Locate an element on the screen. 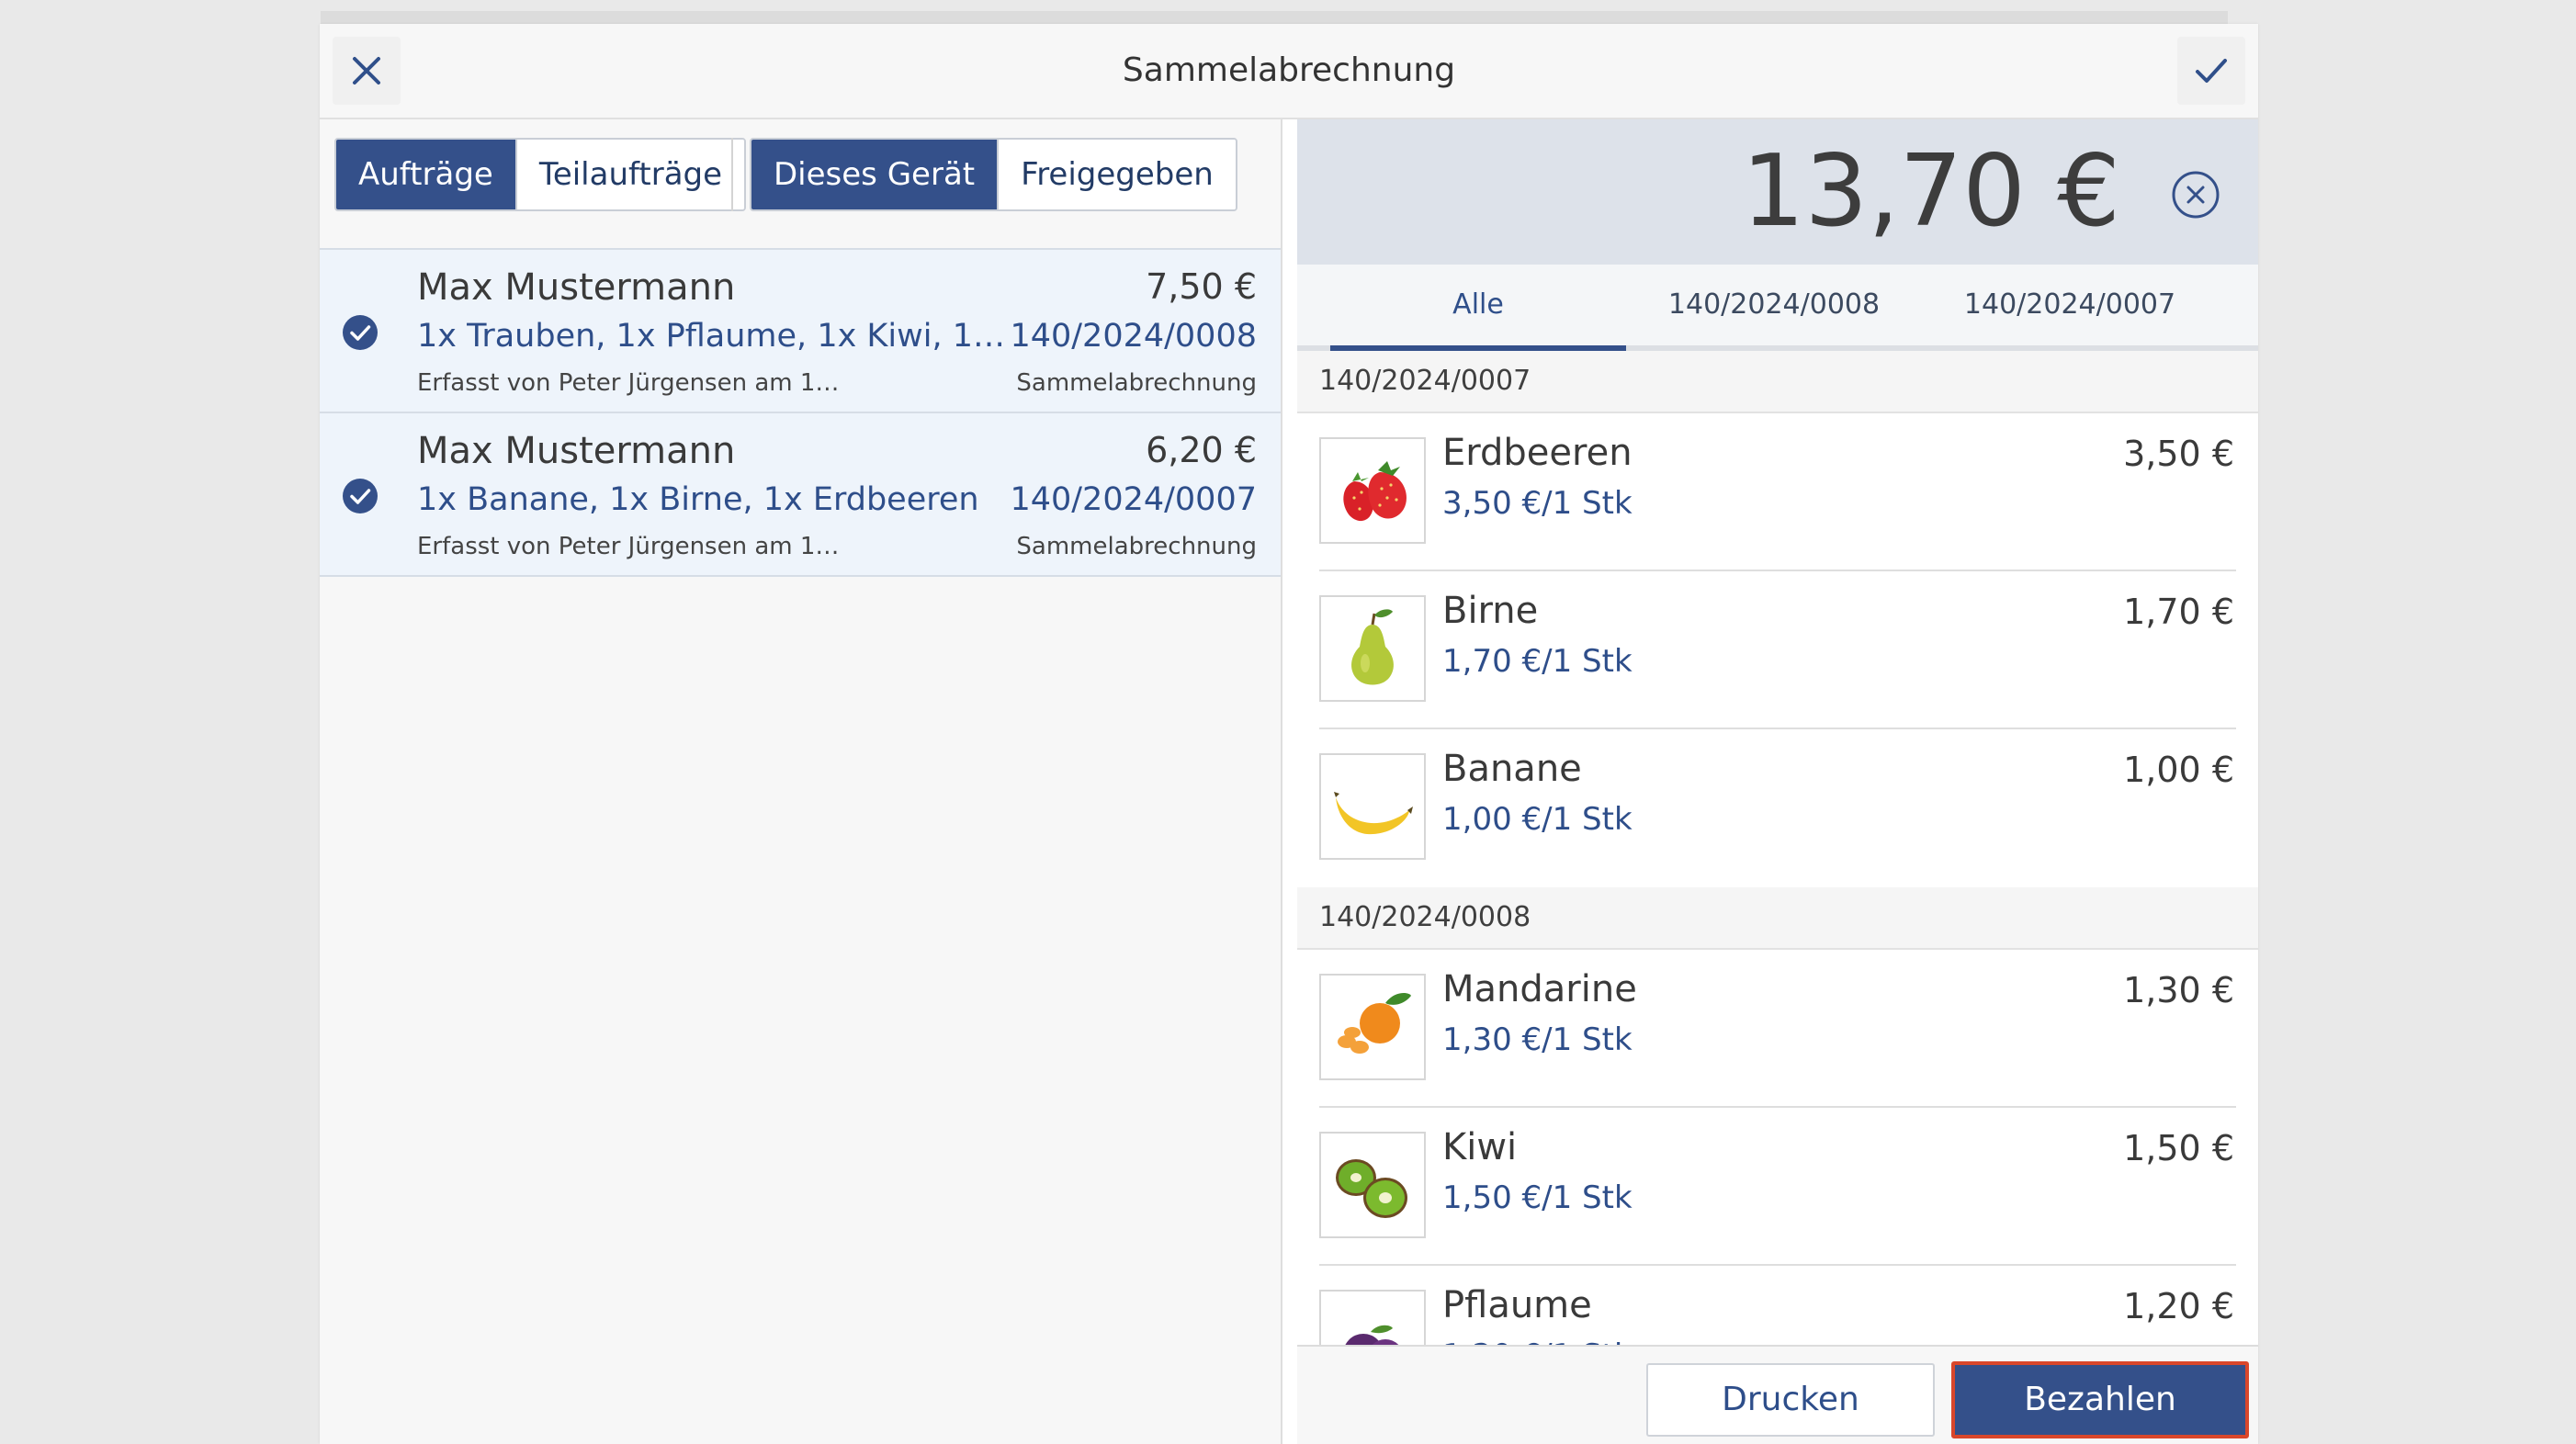 This screenshot has height=1444, width=2576. item-unit-price: 1,30 €/1 Stk is located at coordinates (1537, 1039).